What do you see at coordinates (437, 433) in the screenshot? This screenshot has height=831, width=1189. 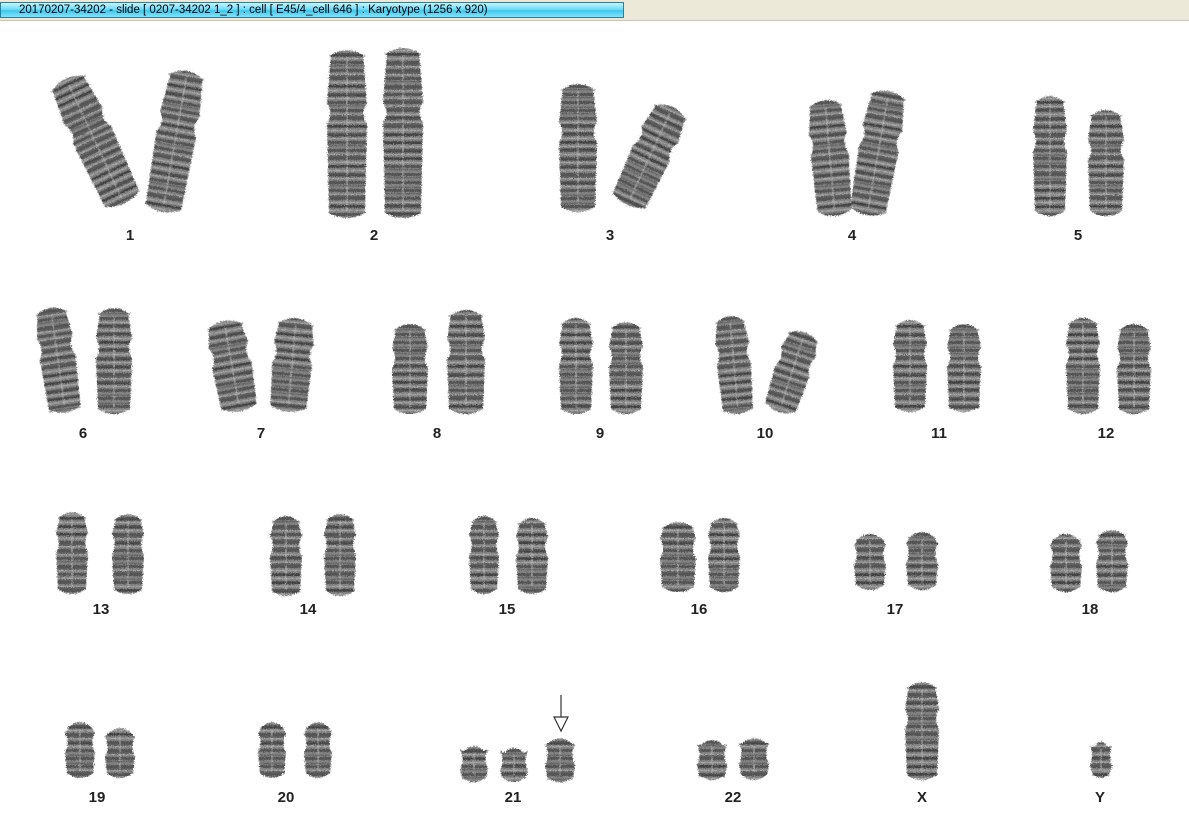 I see `chromosome-label-8: 8` at bounding box center [437, 433].